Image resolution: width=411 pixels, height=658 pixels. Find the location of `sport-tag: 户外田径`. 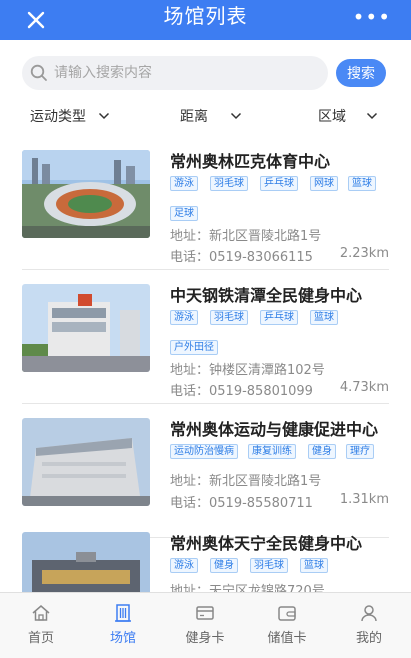

sport-tag: 户外田径 is located at coordinates (194, 347).